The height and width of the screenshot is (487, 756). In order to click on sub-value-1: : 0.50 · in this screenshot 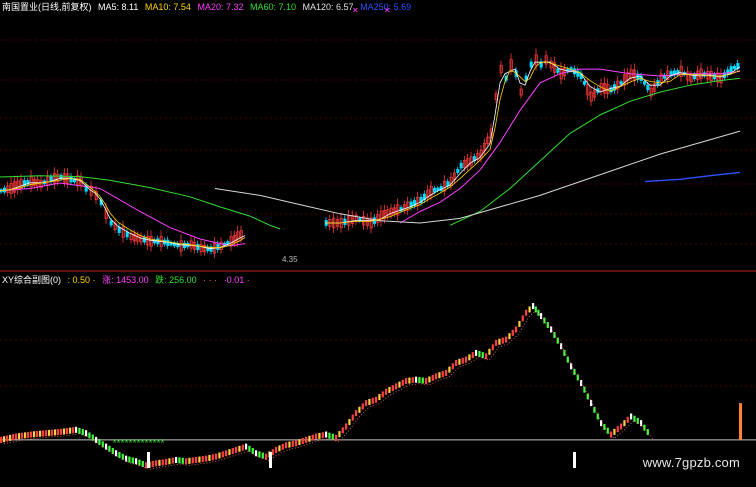, I will do `click(81, 280)`.